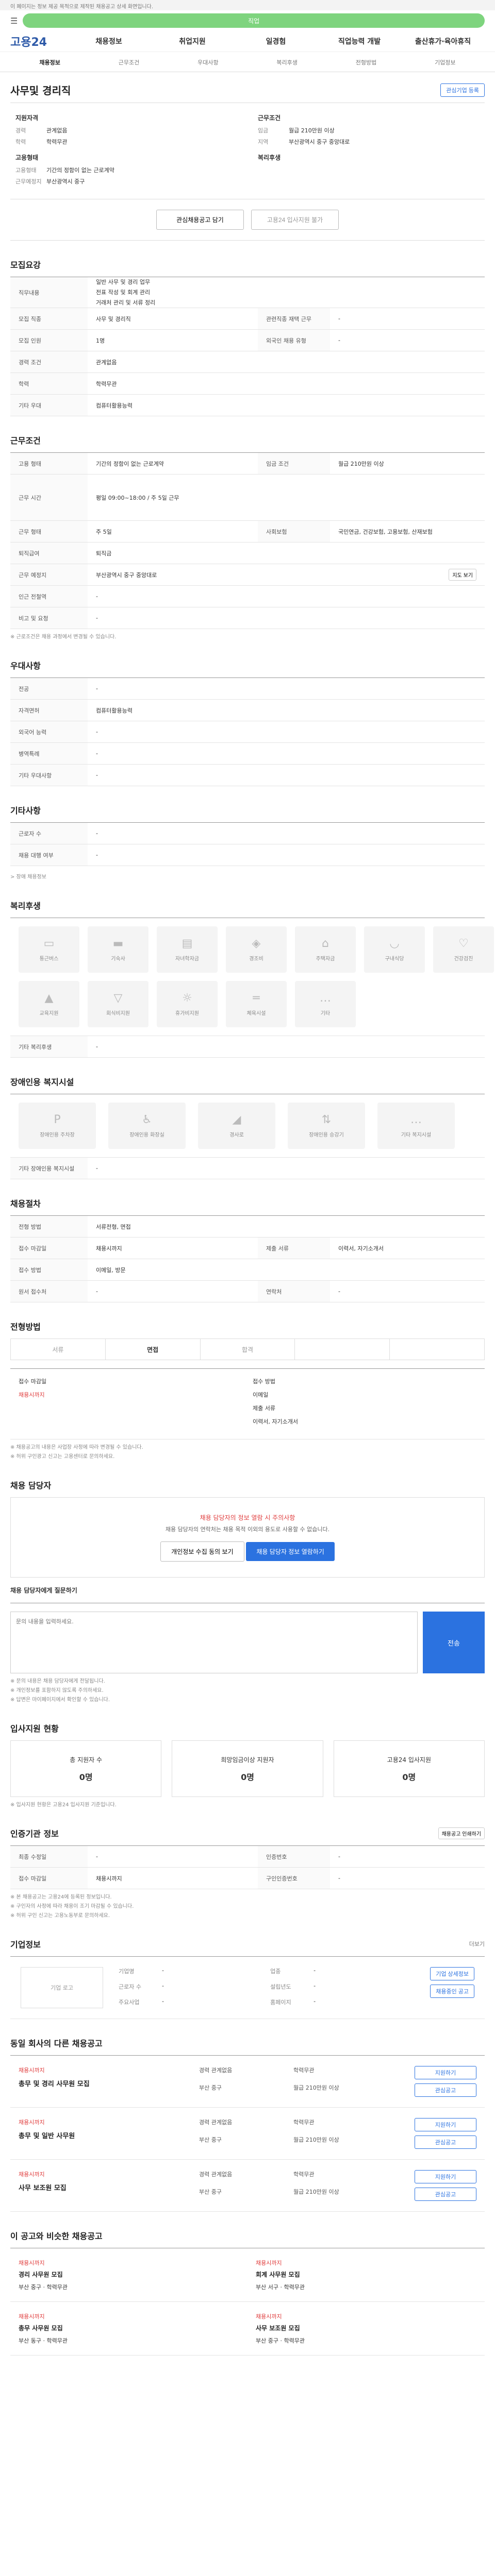  Describe the element at coordinates (202, 1551) in the screenshot. I see `privacy-consent-button: 개인정보 수집 동의 보기` at that location.